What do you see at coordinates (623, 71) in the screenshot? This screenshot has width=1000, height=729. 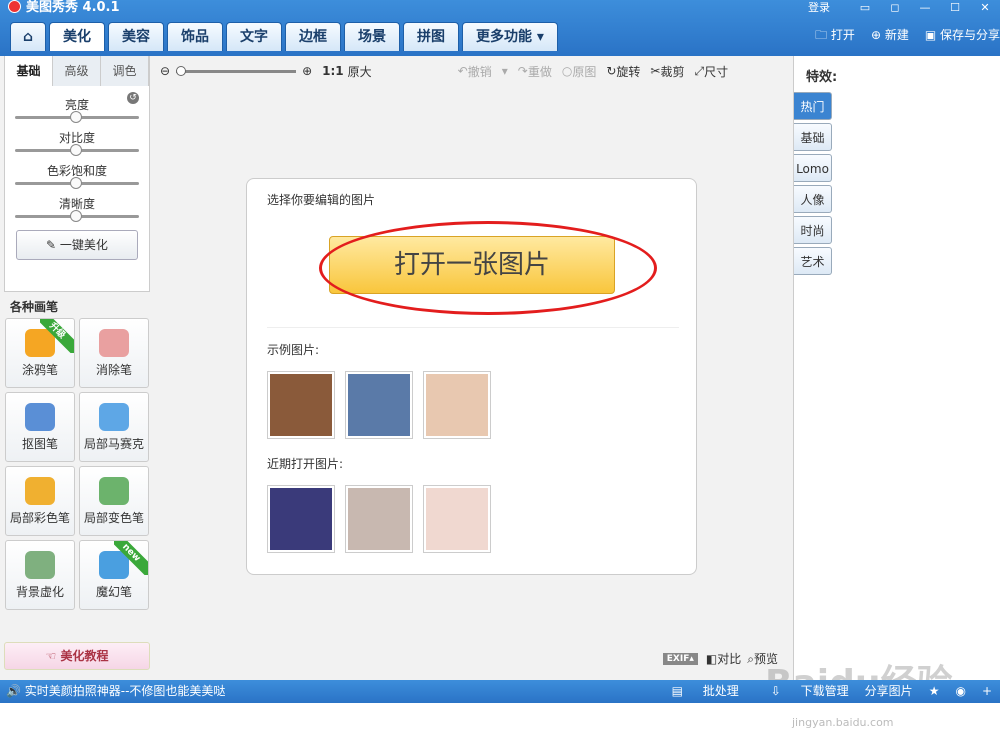 I see `rotate-button: ↻ 旋转` at bounding box center [623, 71].